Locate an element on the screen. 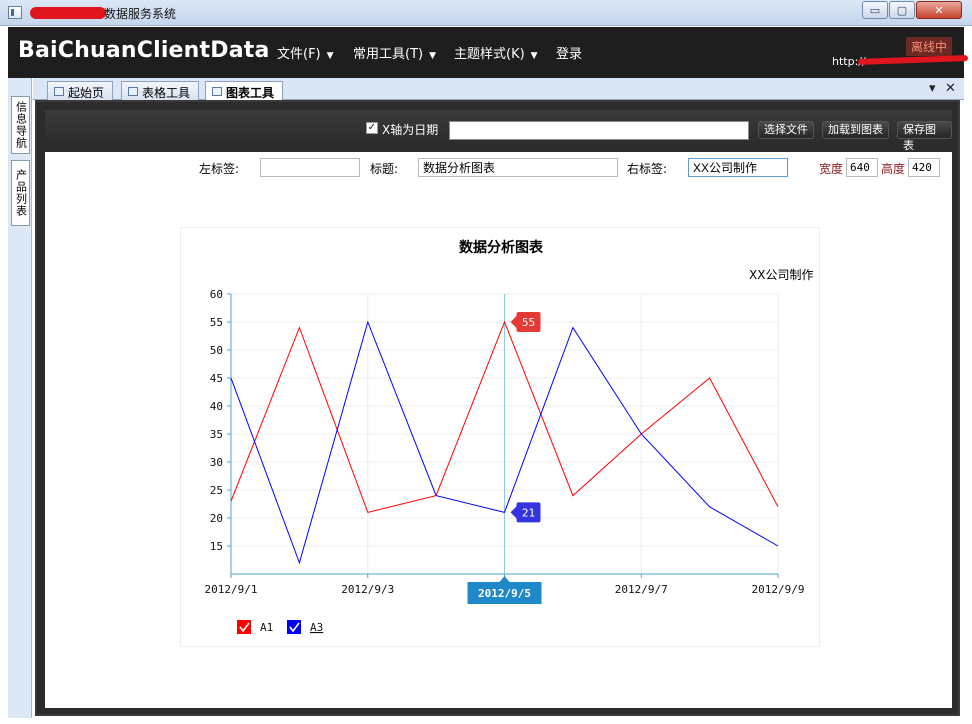 This screenshot has height=724, width=972. tab-table-tool-label: 表格工具 is located at coordinates (166, 93).